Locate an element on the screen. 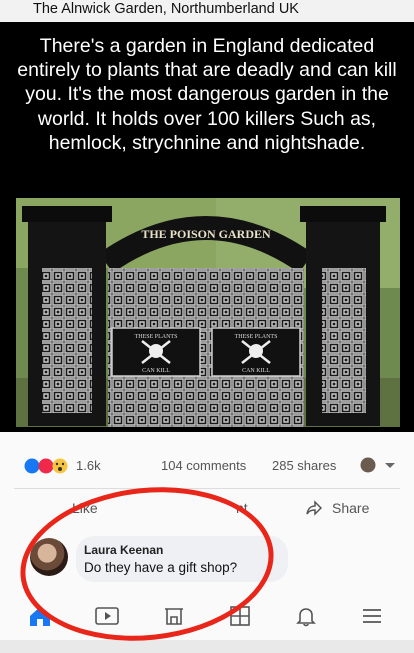 This screenshot has height=653, width=414. comment-count: 104 comments is located at coordinates (203, 465).